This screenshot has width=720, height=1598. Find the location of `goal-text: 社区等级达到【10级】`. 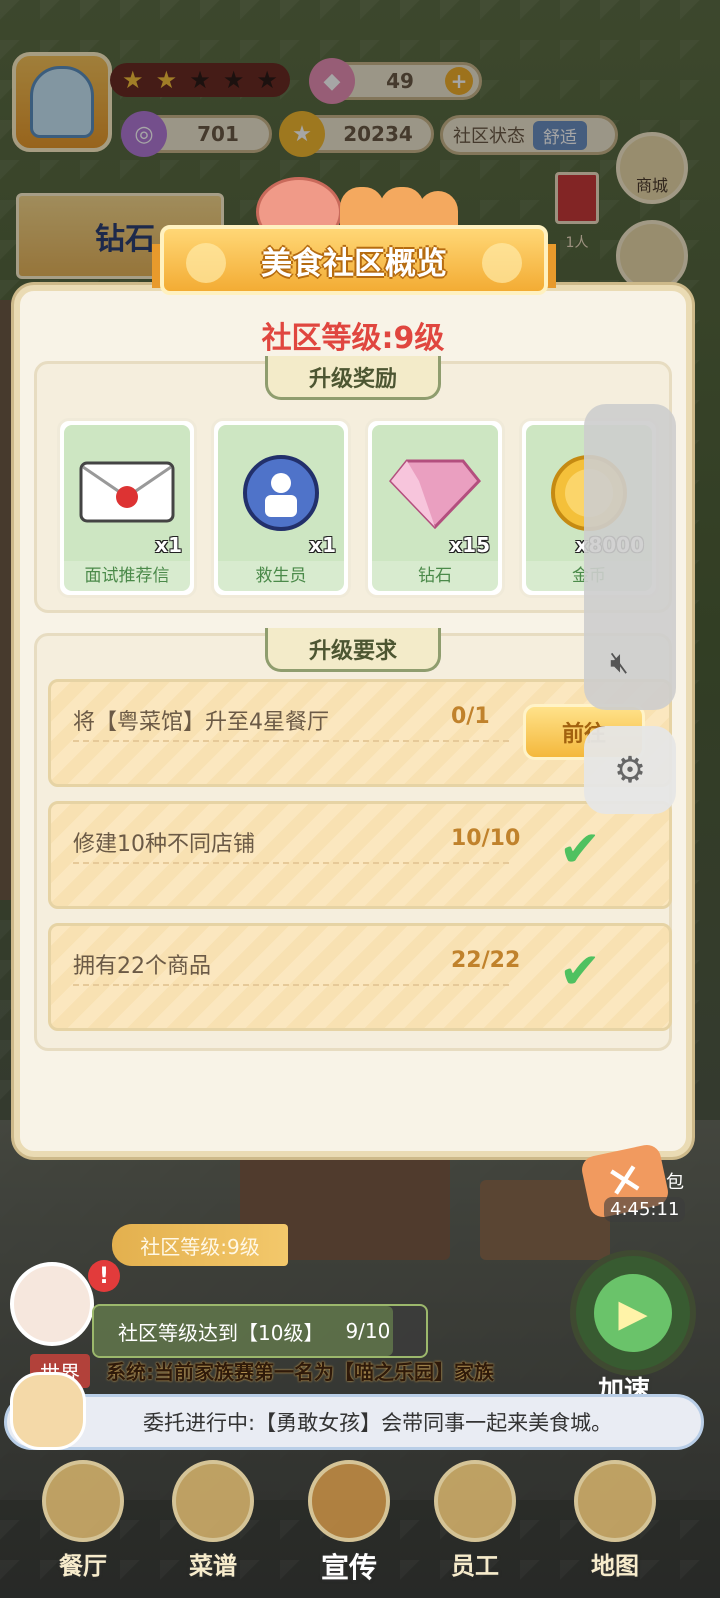

goal-text: 社区等级达到【10级】 is located at coordinates (221, 1332).